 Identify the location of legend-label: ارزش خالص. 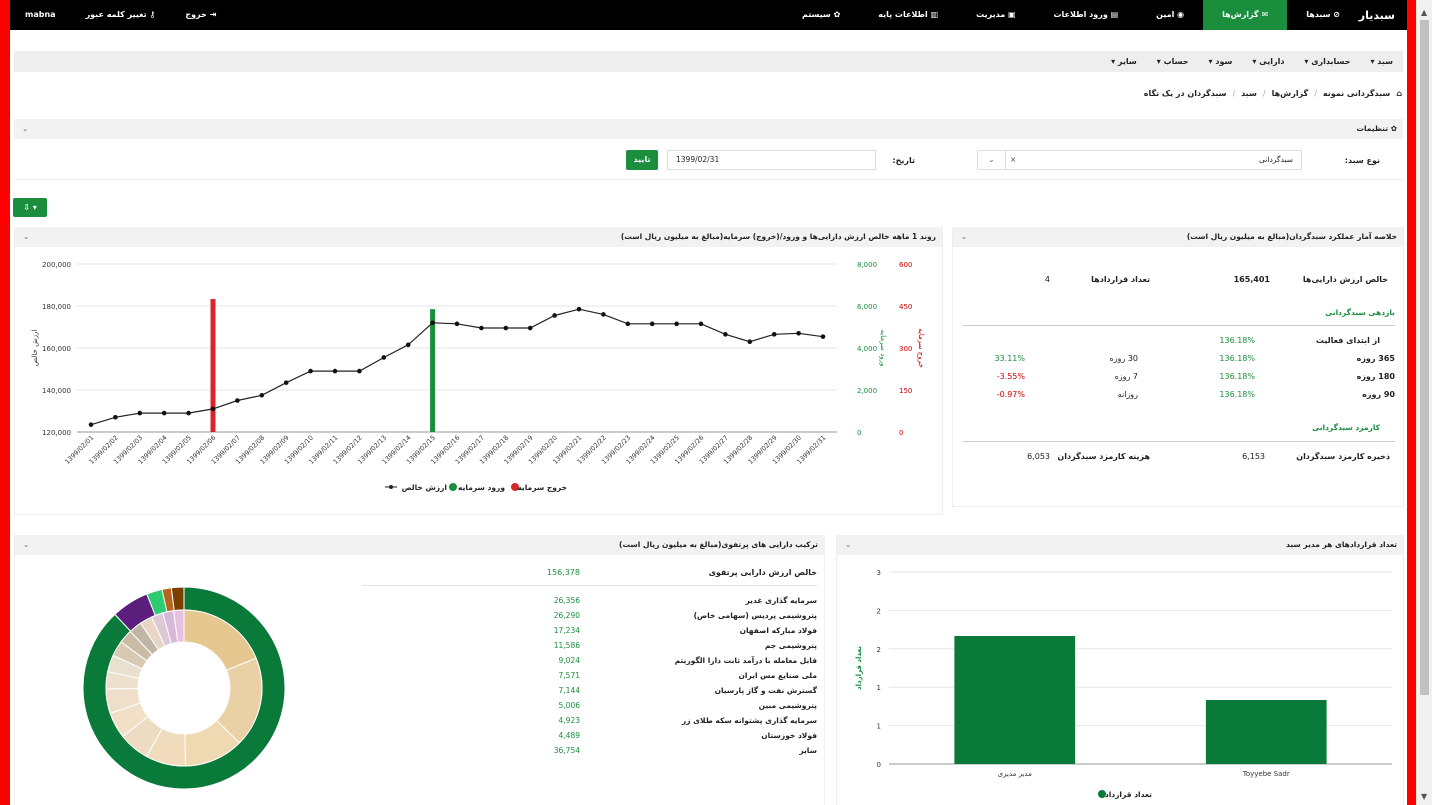
(424, 487).